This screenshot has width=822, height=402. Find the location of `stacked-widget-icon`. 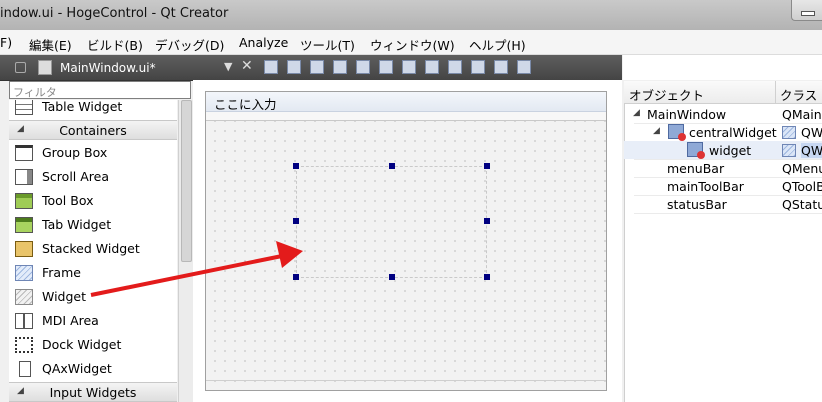

stacked-widget-icon is located at coordinates (24, 249).